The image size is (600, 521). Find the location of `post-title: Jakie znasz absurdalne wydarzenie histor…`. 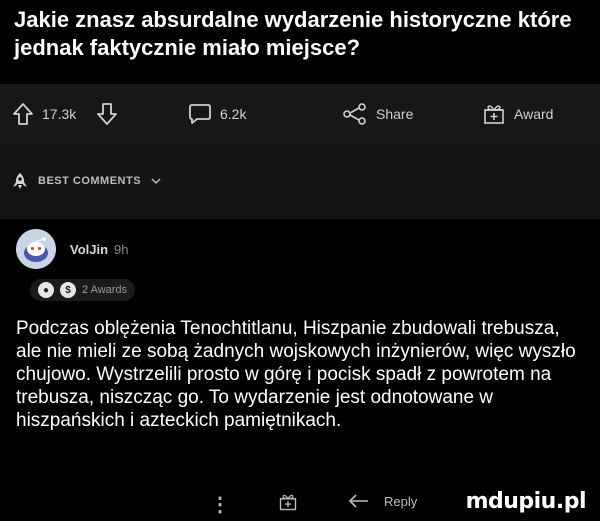

post-title: Jakie znasz absurdalne wydarzenie histor… is located at coordinates (293, 33).